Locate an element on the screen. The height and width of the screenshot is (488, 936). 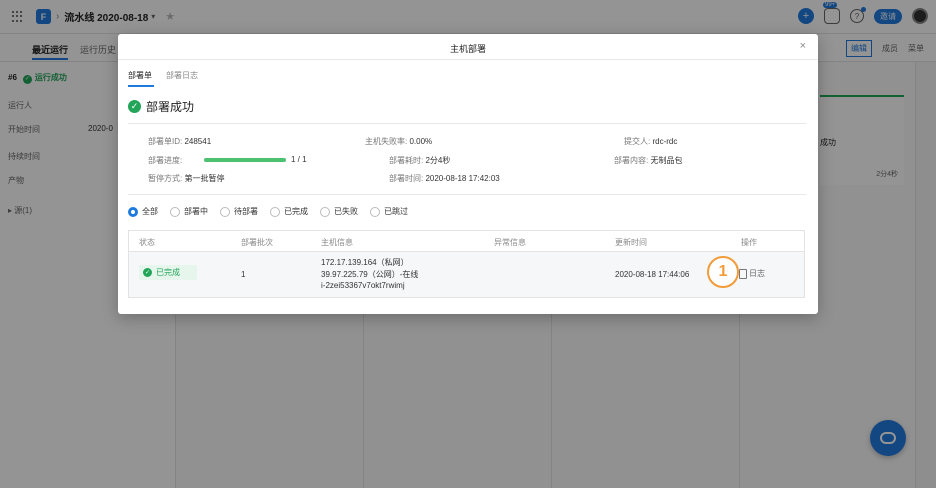
filter-label: 待部署 is located at coordinates (246, 211).